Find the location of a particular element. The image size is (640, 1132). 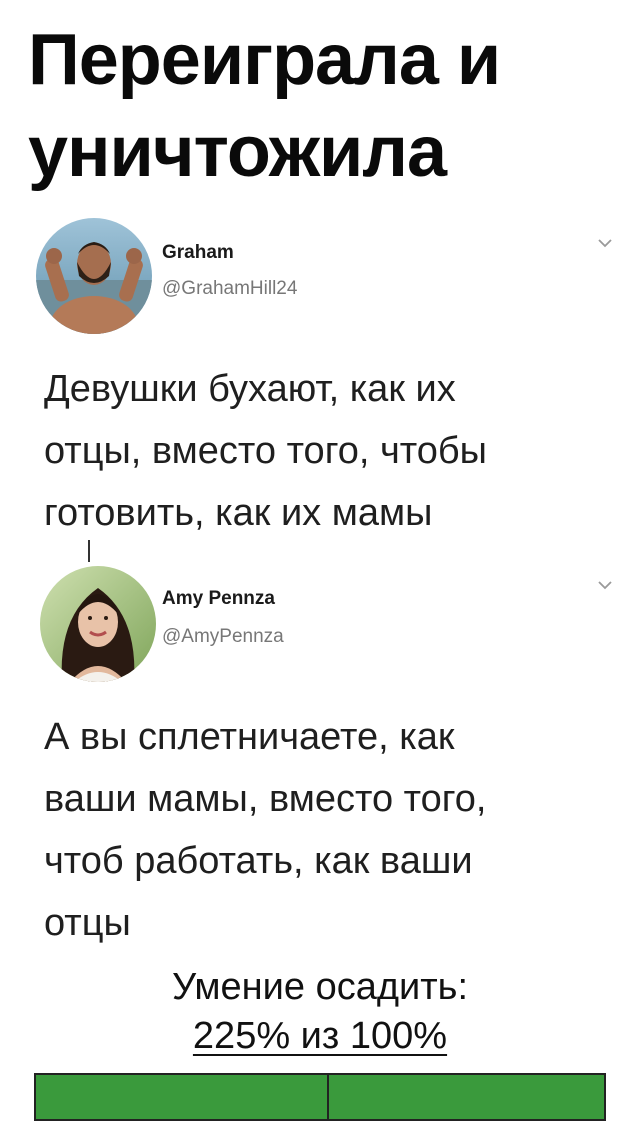

tweet-2-line-1: А вы сплетничаете, как is located at coordinates (249, 737).